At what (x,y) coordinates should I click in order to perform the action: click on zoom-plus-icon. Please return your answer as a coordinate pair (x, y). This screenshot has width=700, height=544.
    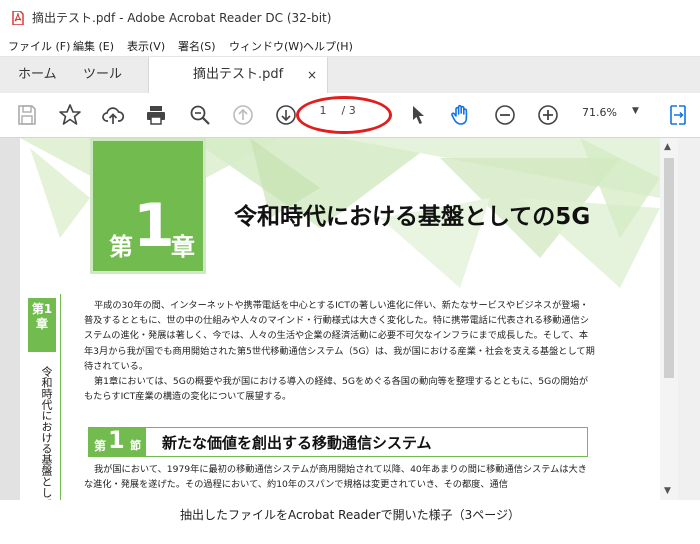
    Looking at the image, I should click on (548, 115).